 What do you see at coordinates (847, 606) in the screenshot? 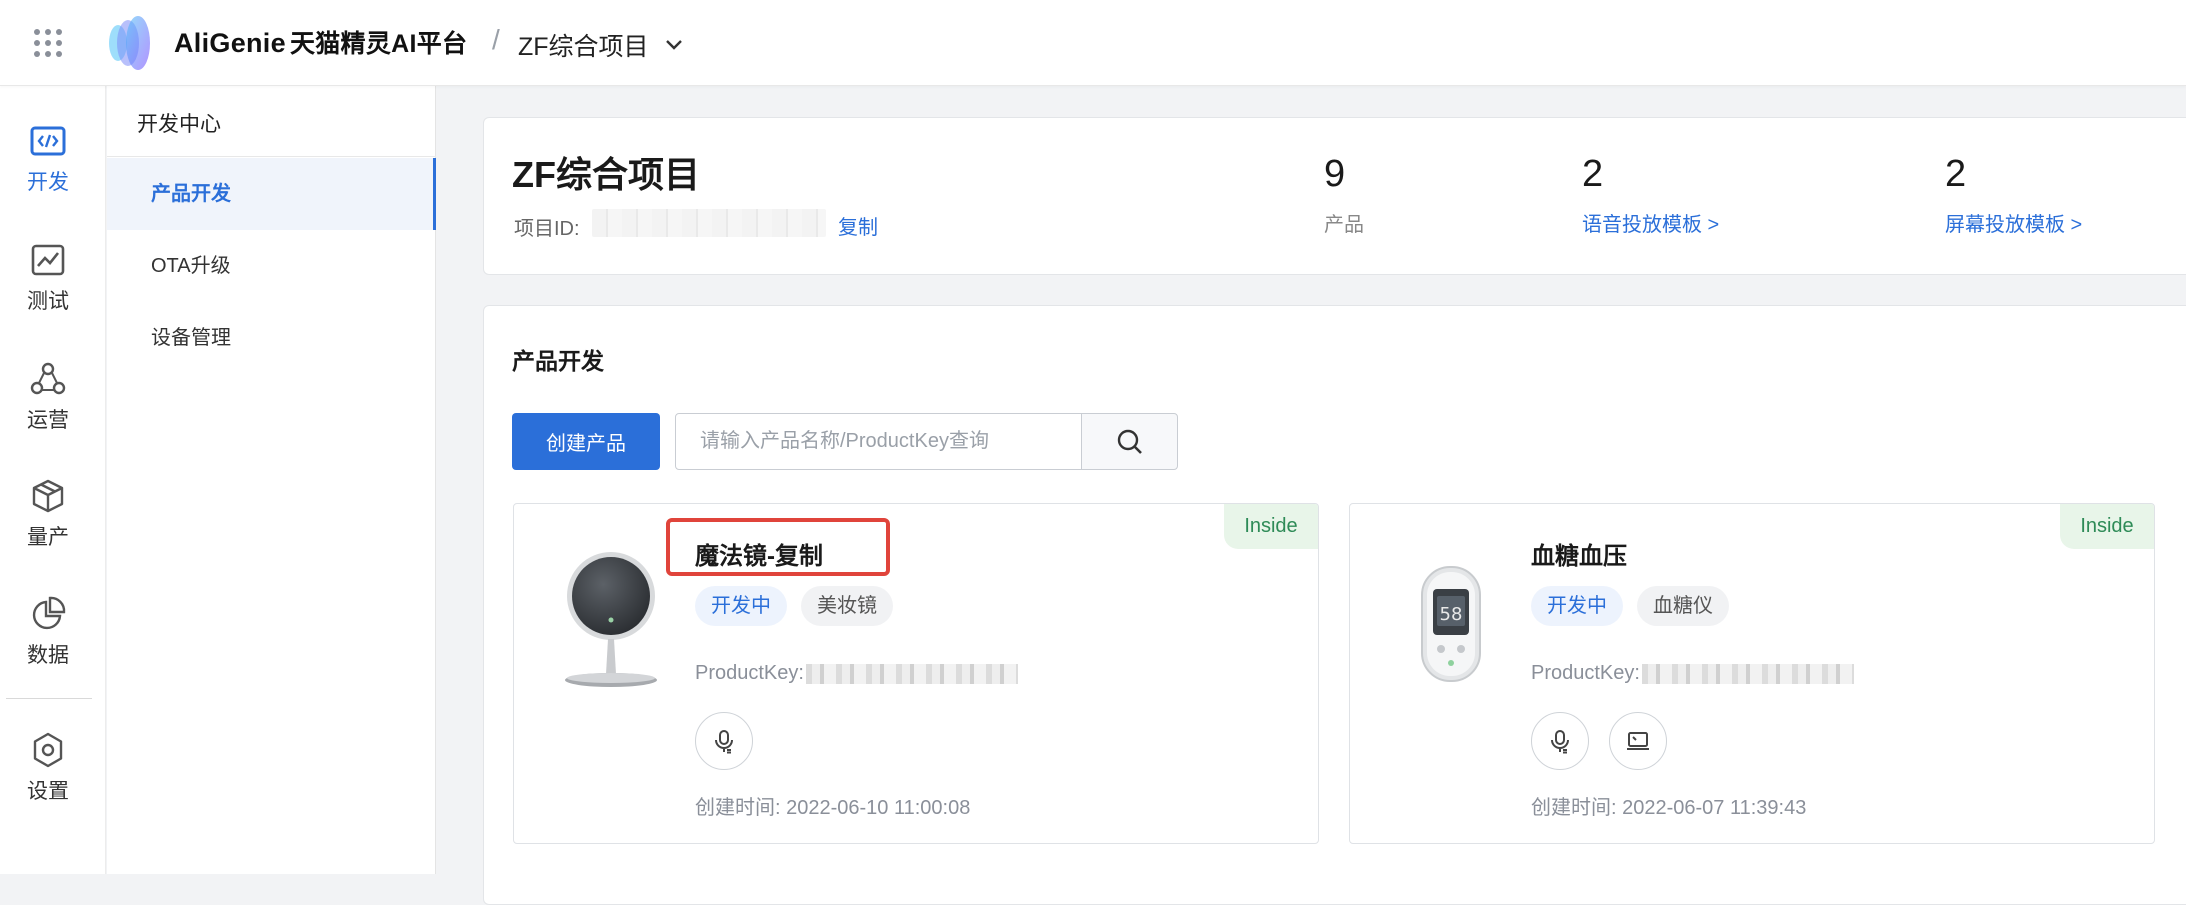
I see `category-tag: 美妆镜` at bounding box center [847, 606].